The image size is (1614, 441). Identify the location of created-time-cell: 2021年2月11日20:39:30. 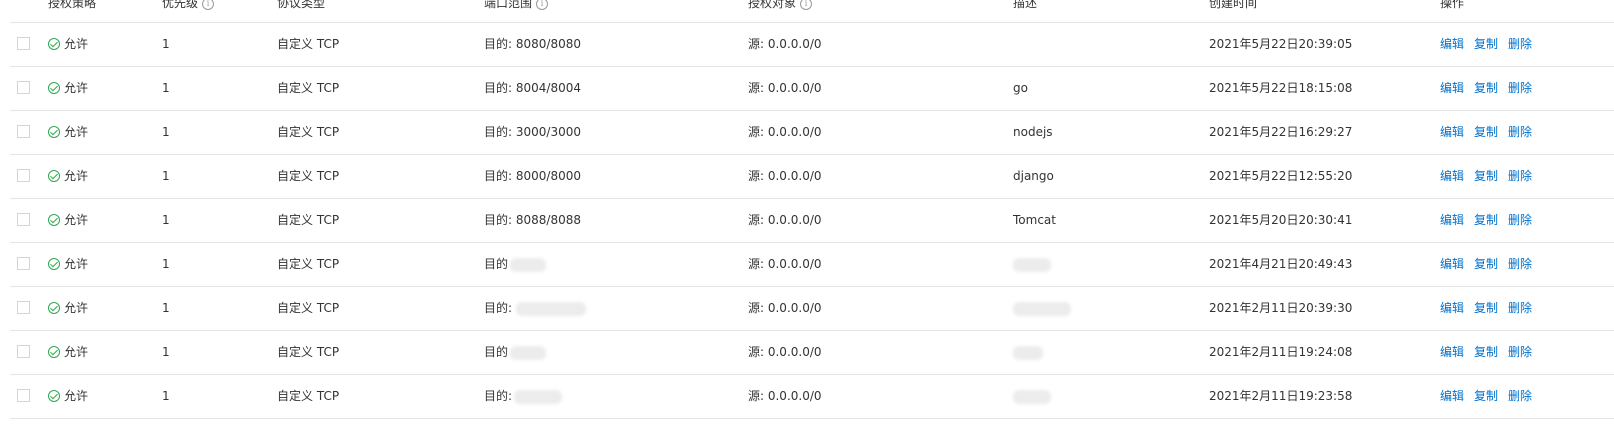
(1281, 308).